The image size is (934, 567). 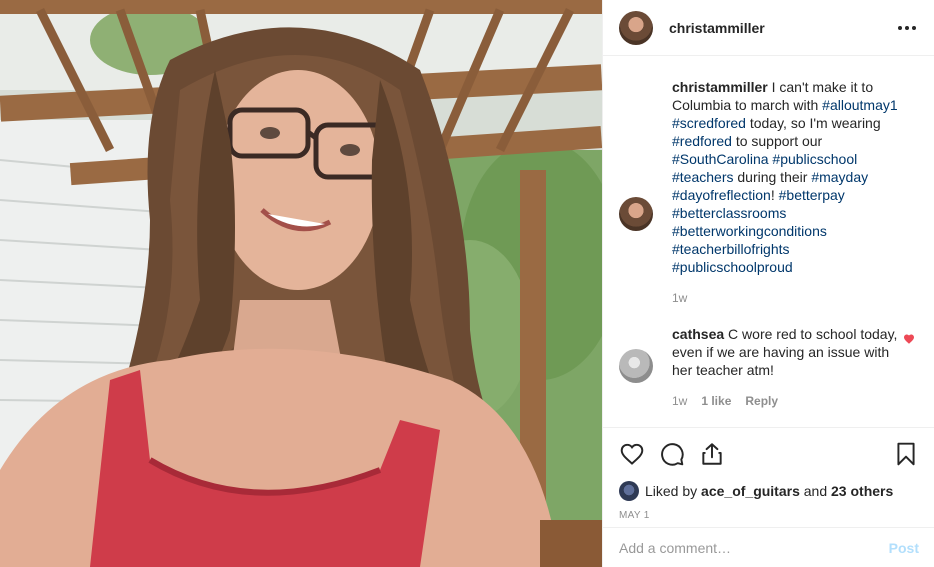 What do you see at coordinates (709, 123) in the screenshot?
I see `hashtag-link: #scredfored` at bounding box center [709, 123].